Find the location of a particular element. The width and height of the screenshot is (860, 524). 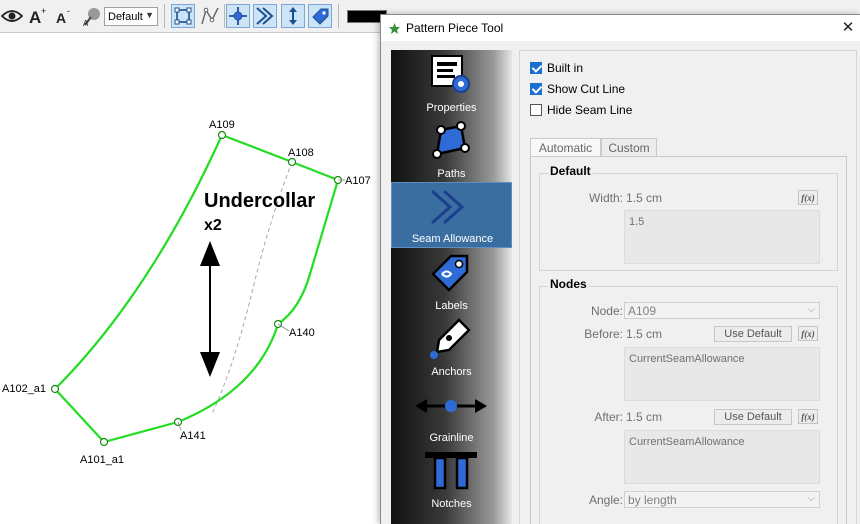

increase-font-icon: A + is located at coordinates (38, 16).